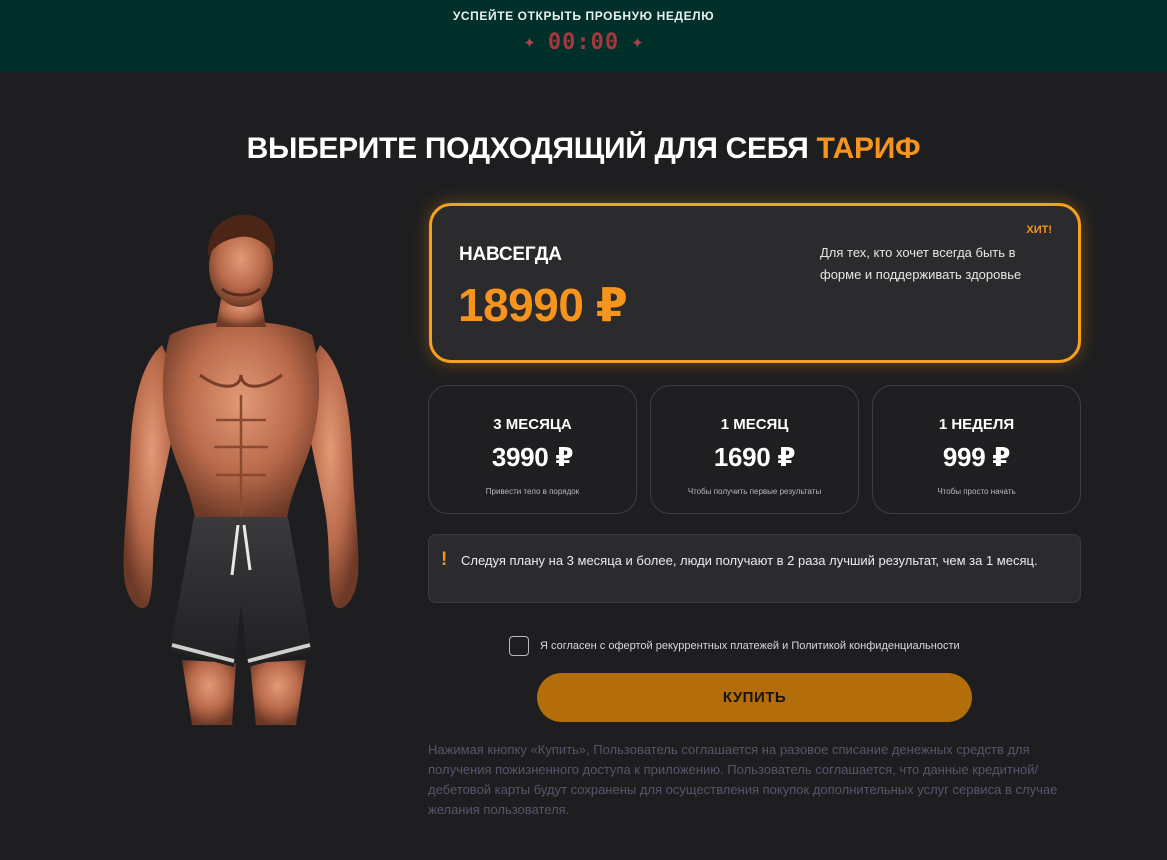  Describe the element at coordinates (754, 424) in the screenshot. I see `plan-name: 1 МЕСЯЦ` at that location.